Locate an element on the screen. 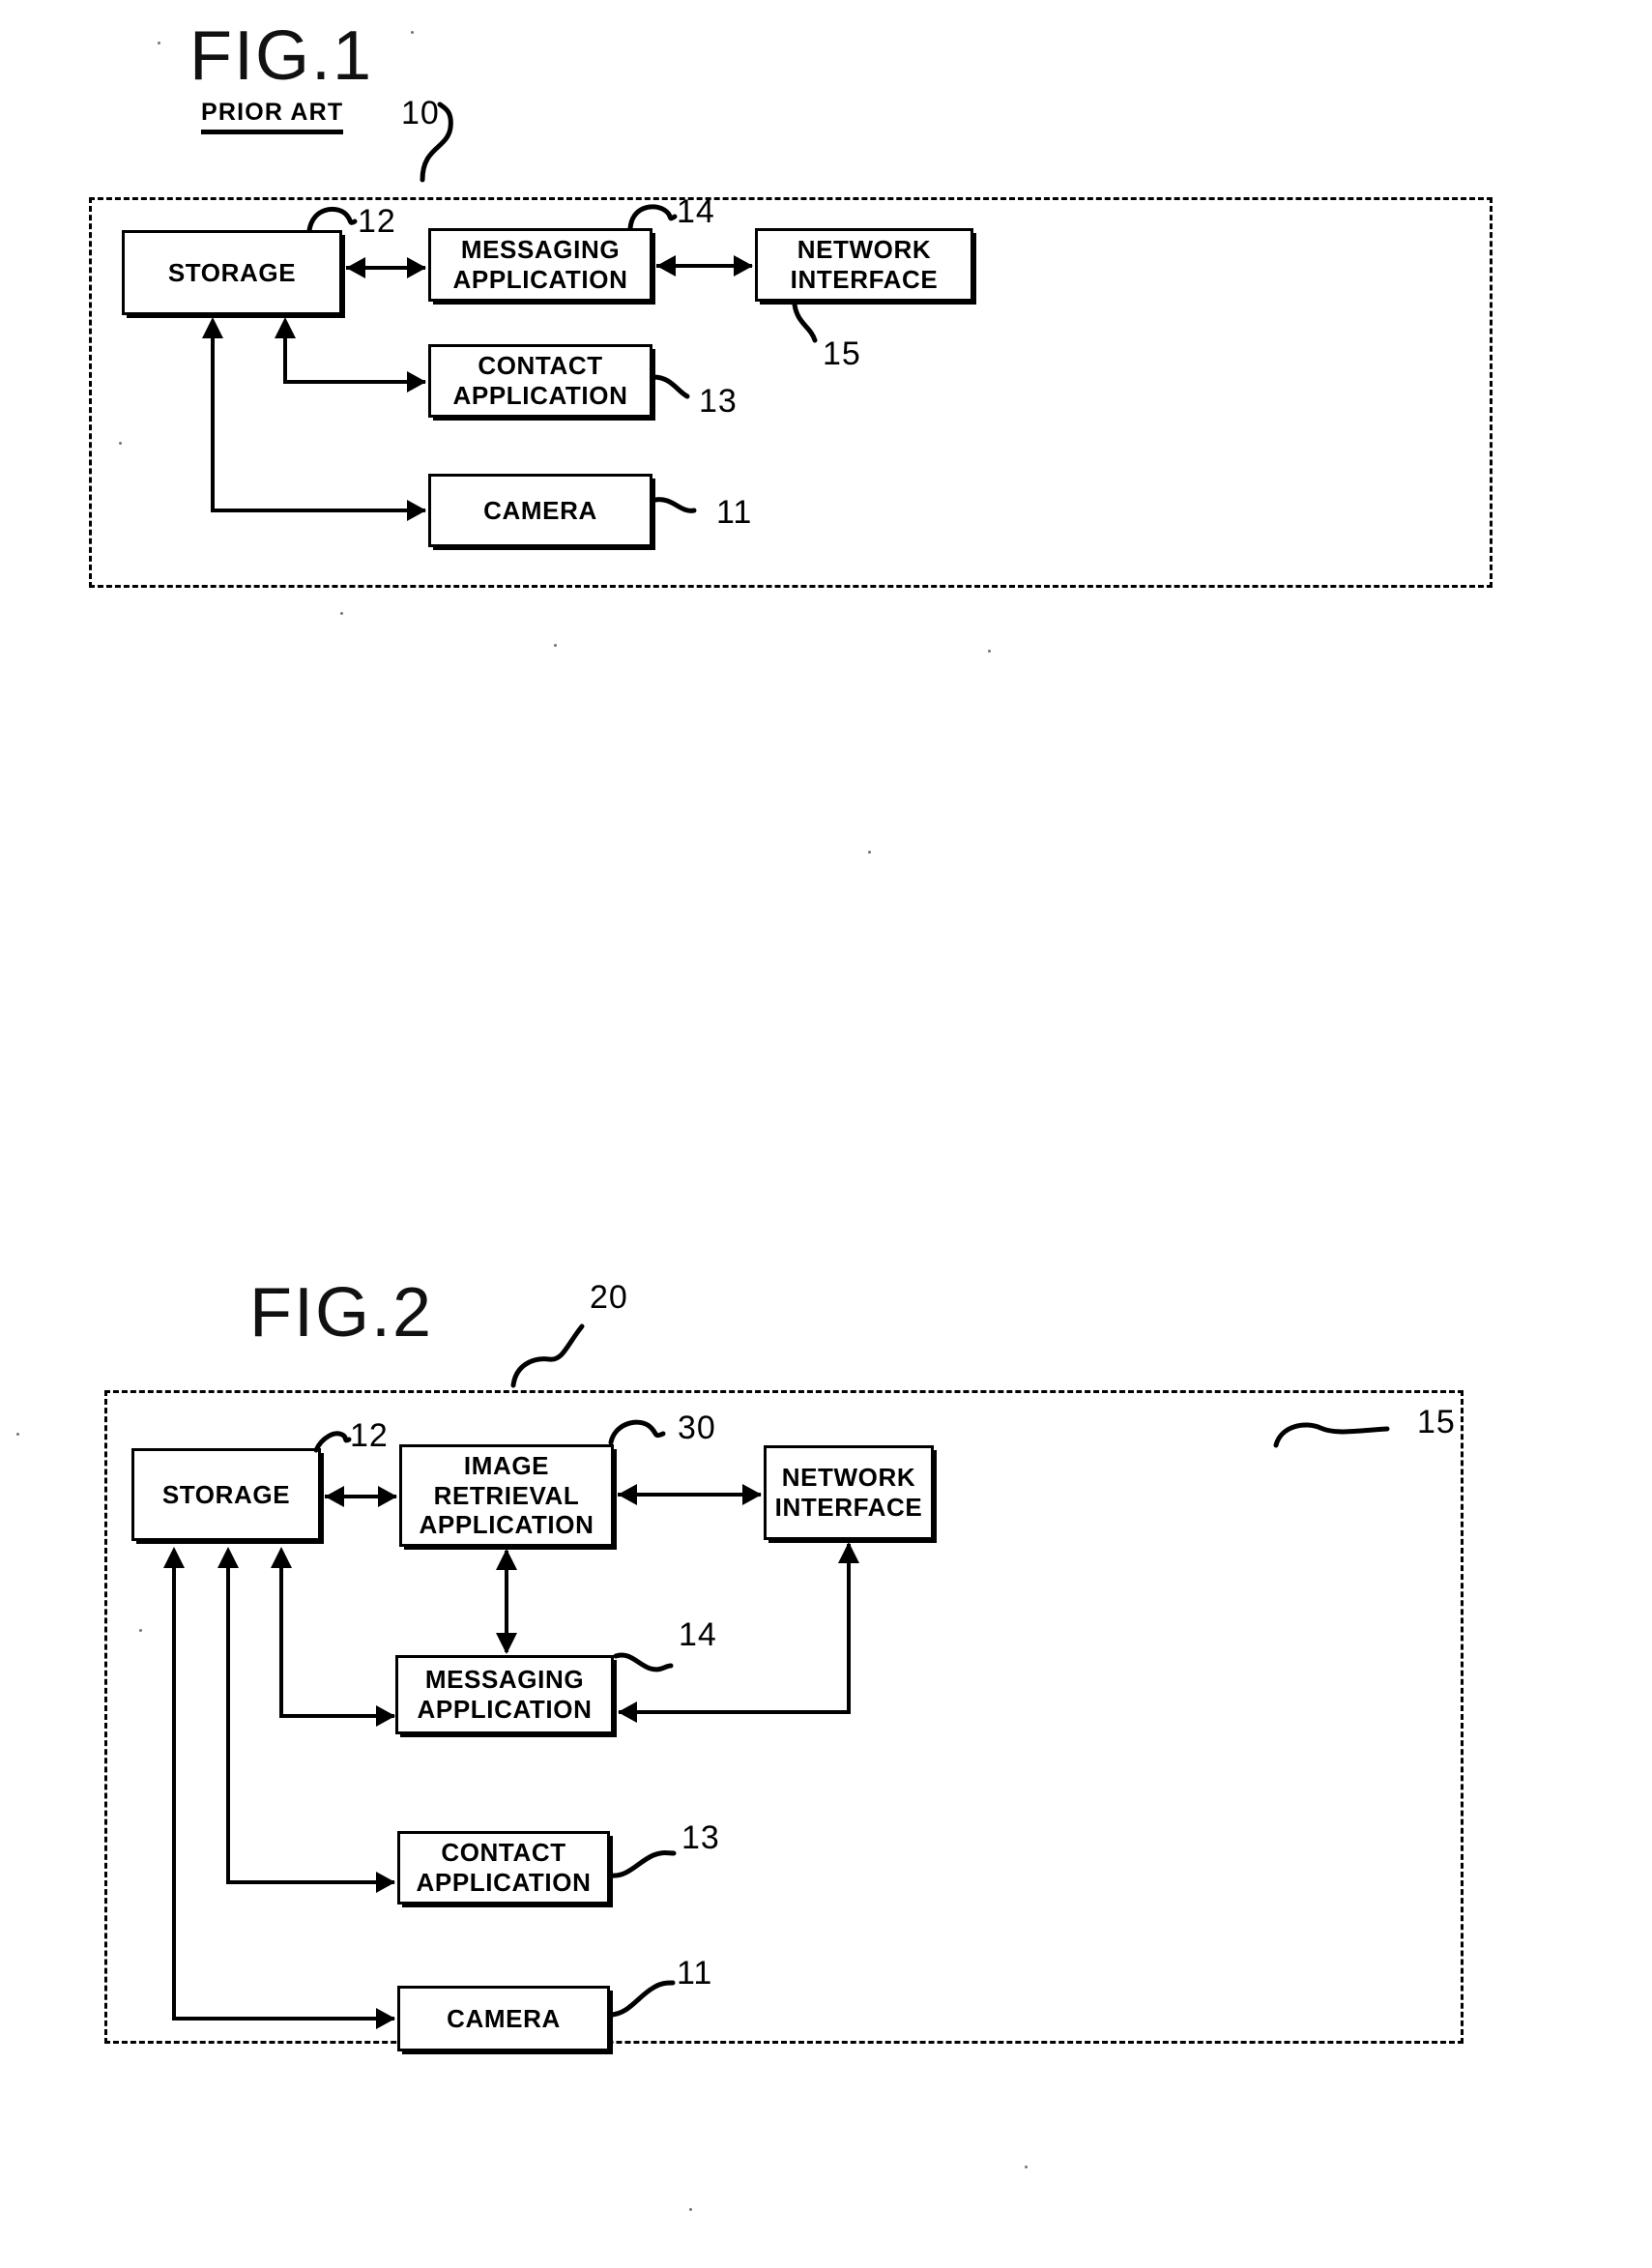  fig2-camera-label: CAMERA is located at coordinates (504, 2018).